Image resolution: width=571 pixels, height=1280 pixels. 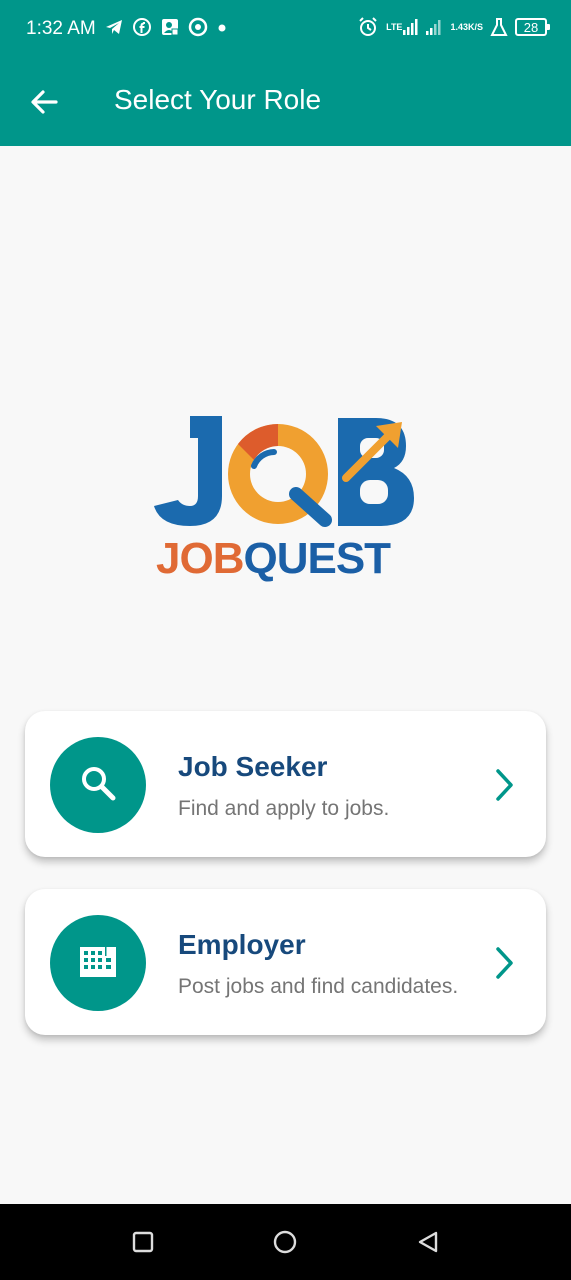 What do you see at coordinates (142, 27) in the screenshot?
I see `facebook-icon` at bounding box center [142, 27].